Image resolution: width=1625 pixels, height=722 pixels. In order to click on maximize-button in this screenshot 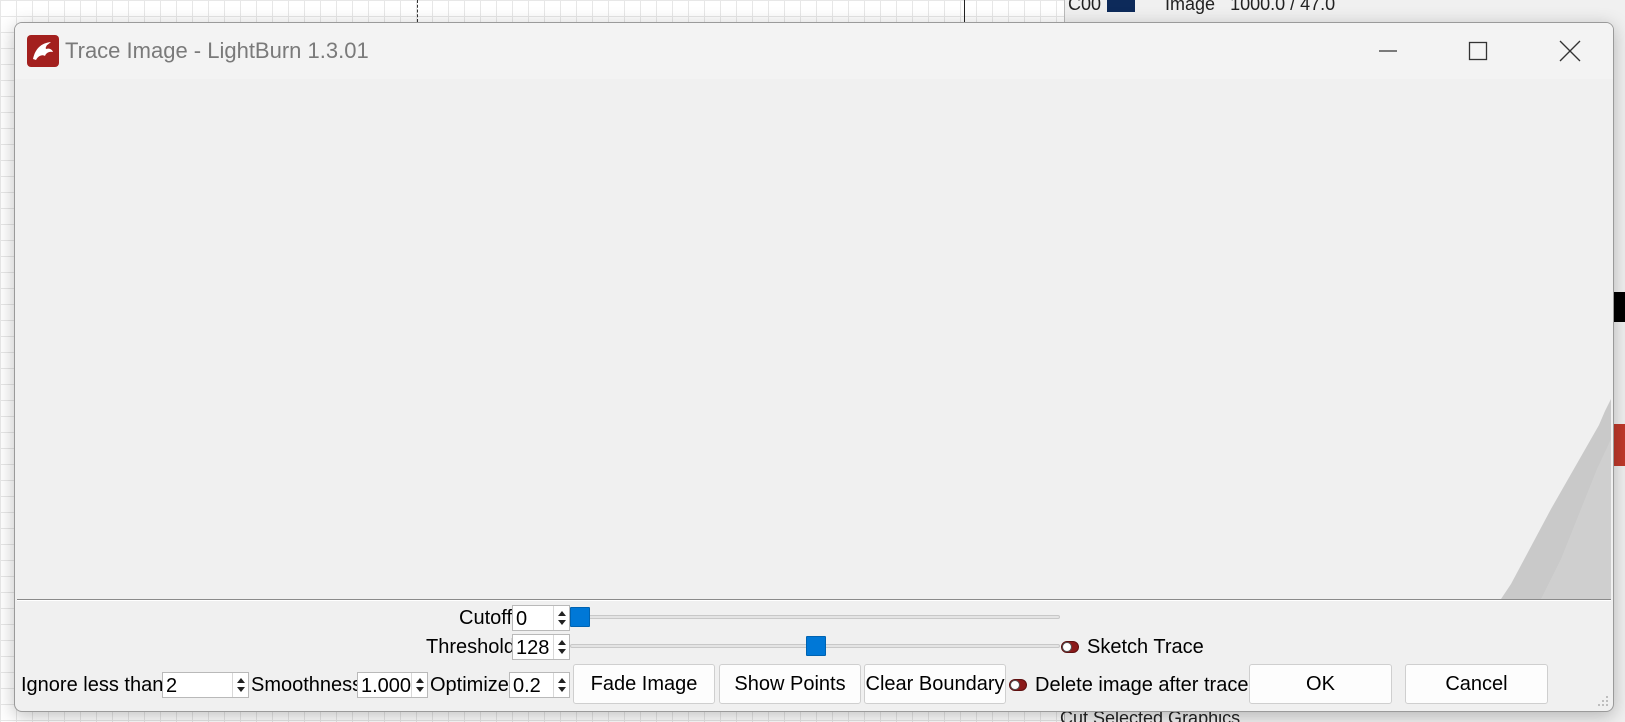, I will do `click(1478, 51)`.